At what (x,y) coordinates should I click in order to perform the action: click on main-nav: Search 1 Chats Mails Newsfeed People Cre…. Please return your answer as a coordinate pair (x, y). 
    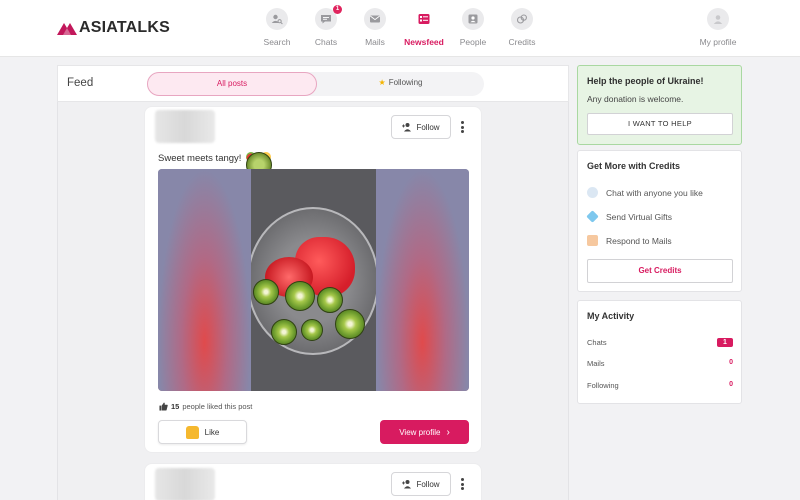
    Looking at the image, I should click on (400, 28).